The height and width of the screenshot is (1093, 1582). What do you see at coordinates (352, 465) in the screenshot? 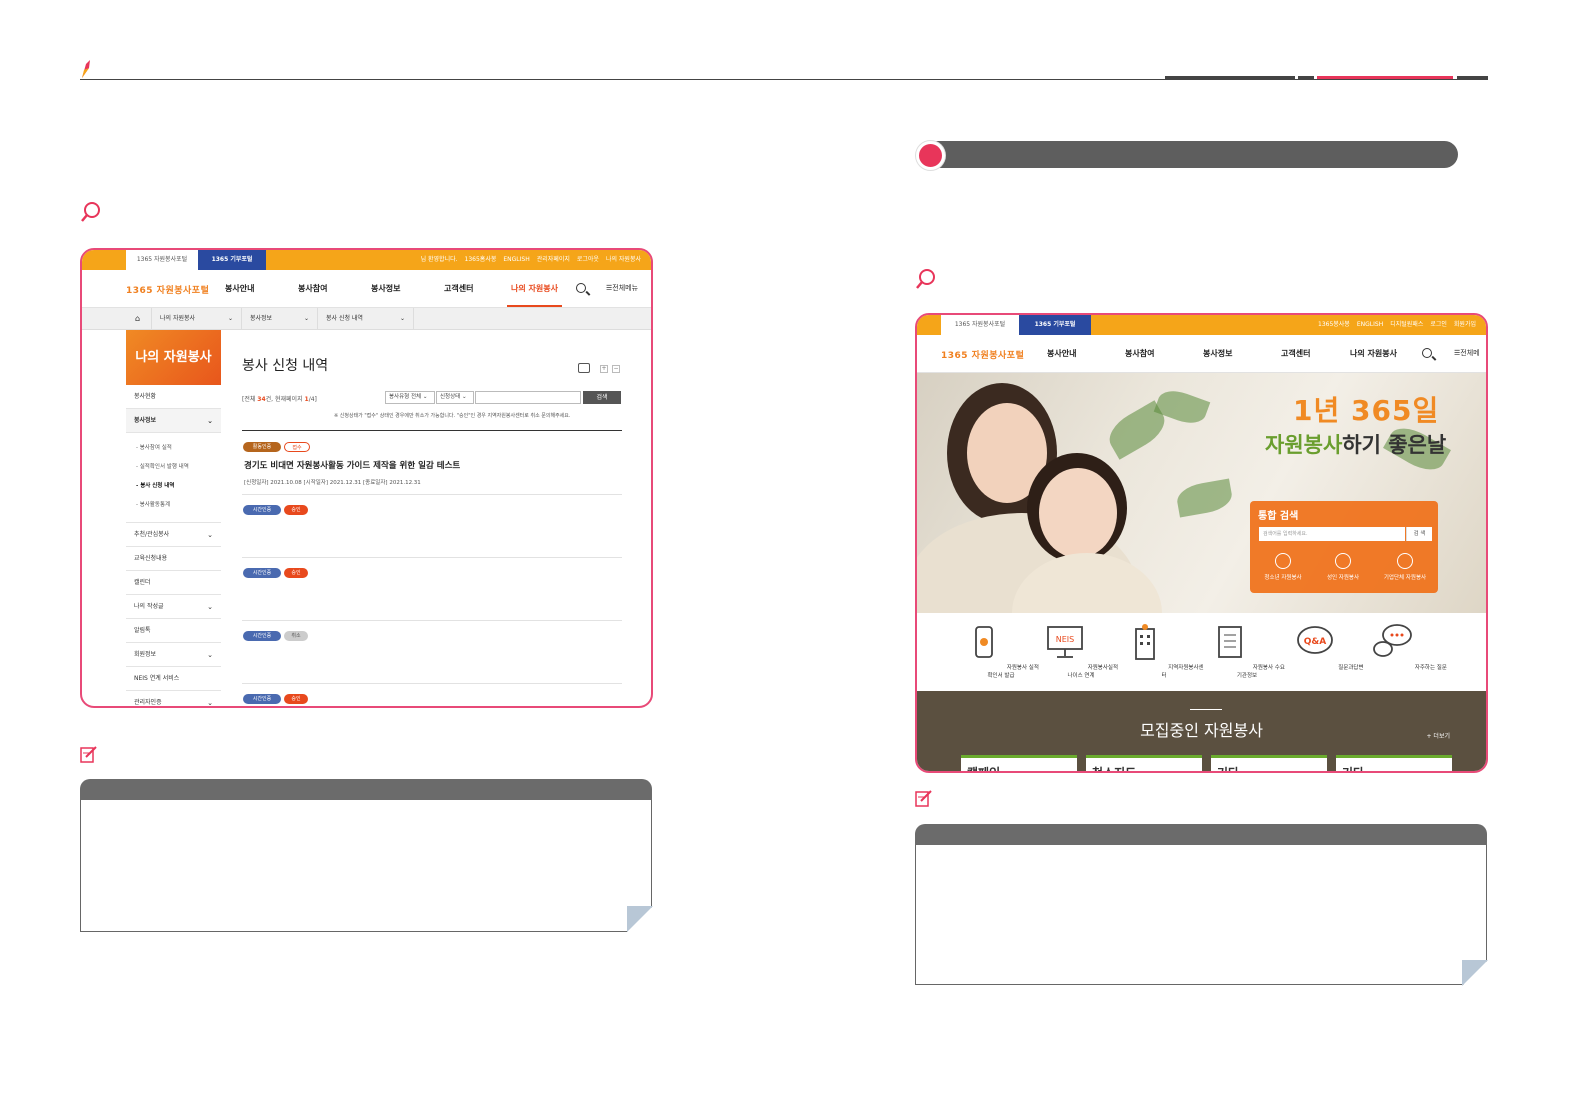
I see `list-item-title: 경기도 비대면 자원봉사활동 가이드 제작을 위한 일감 테스트` at bounding box center [352, 465].